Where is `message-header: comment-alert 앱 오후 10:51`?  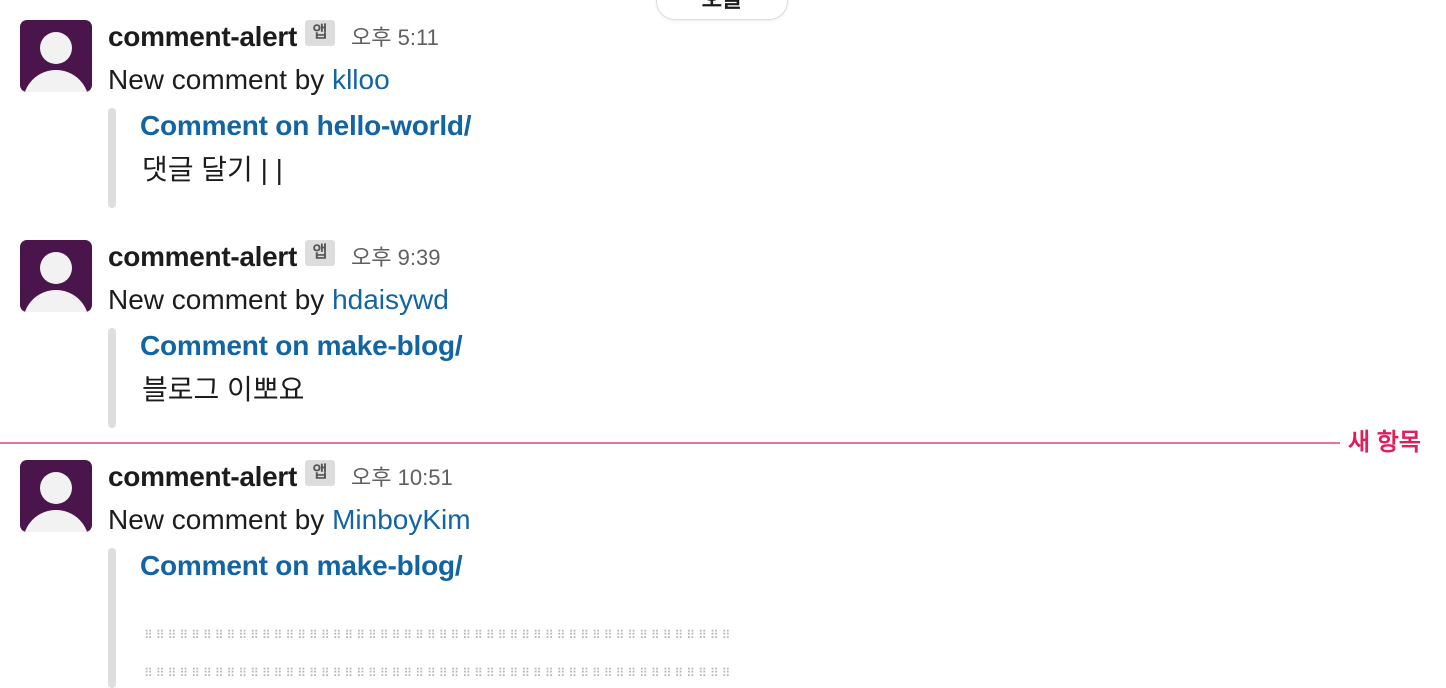 message-header: comment-alert 앱 오후 10:51 is located at coordinates (280, 477).